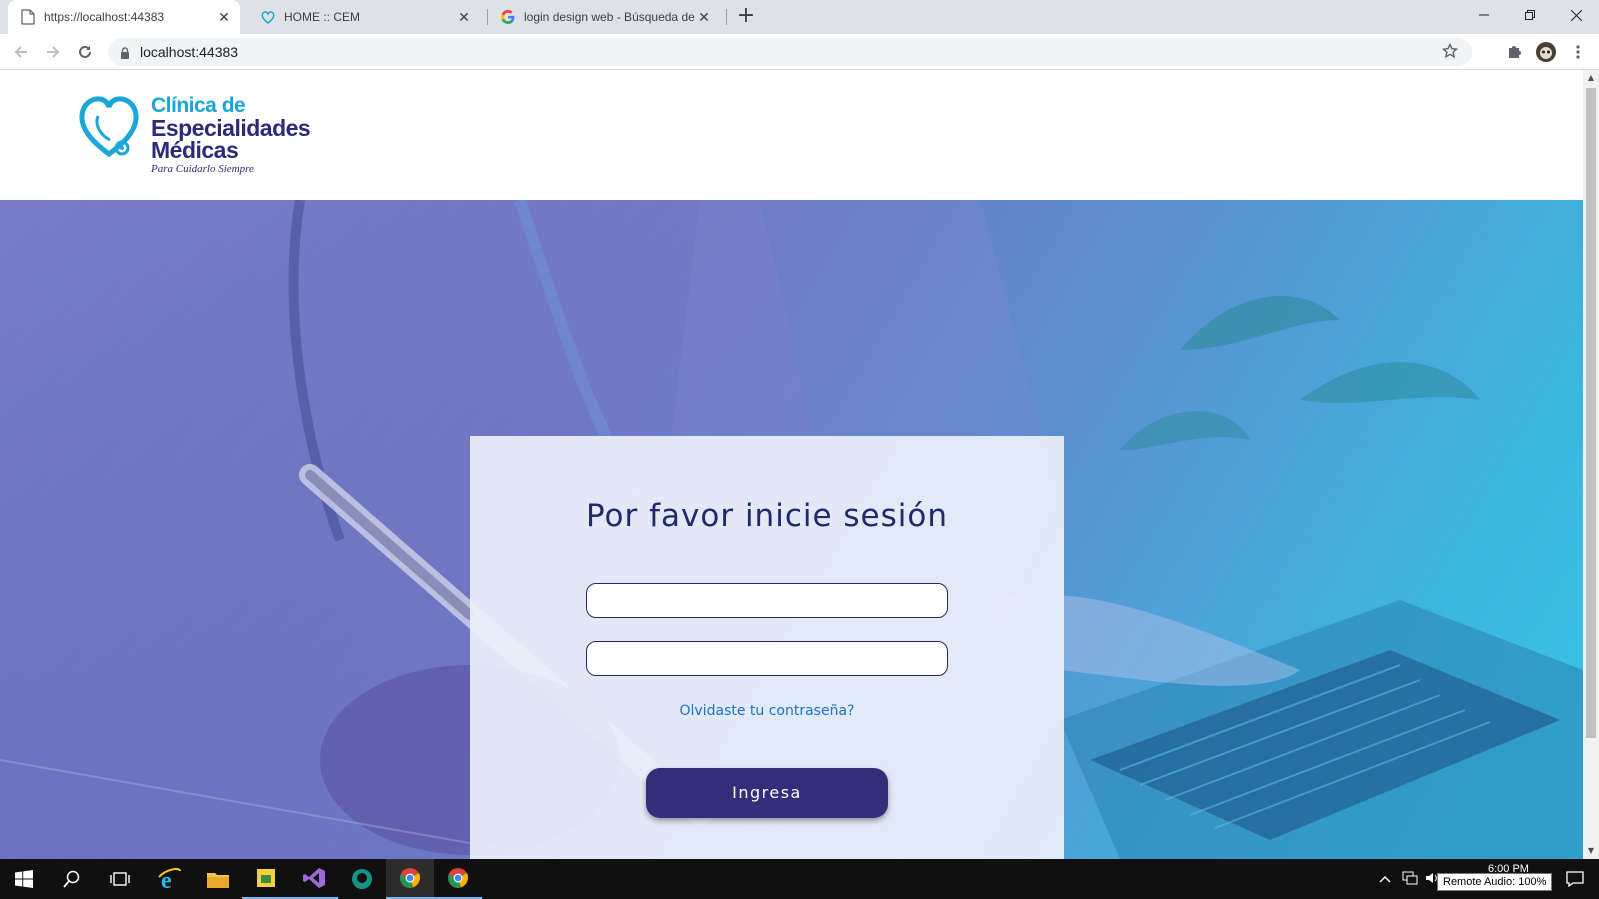  I want to click on task-view-button, so click(120, 879).